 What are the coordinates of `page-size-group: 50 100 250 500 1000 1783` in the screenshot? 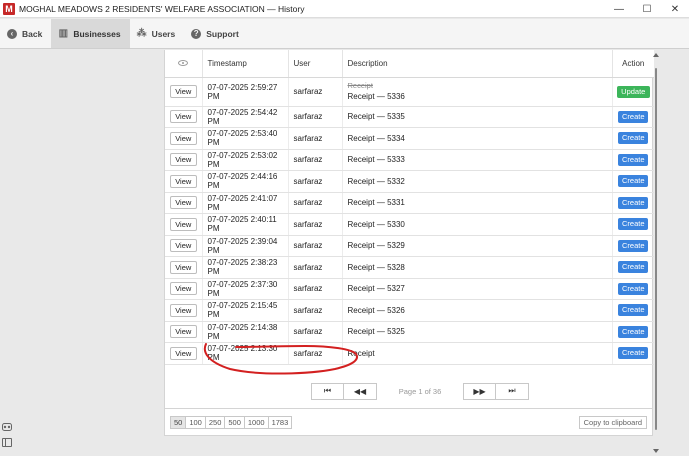 It's located at (231, 422).